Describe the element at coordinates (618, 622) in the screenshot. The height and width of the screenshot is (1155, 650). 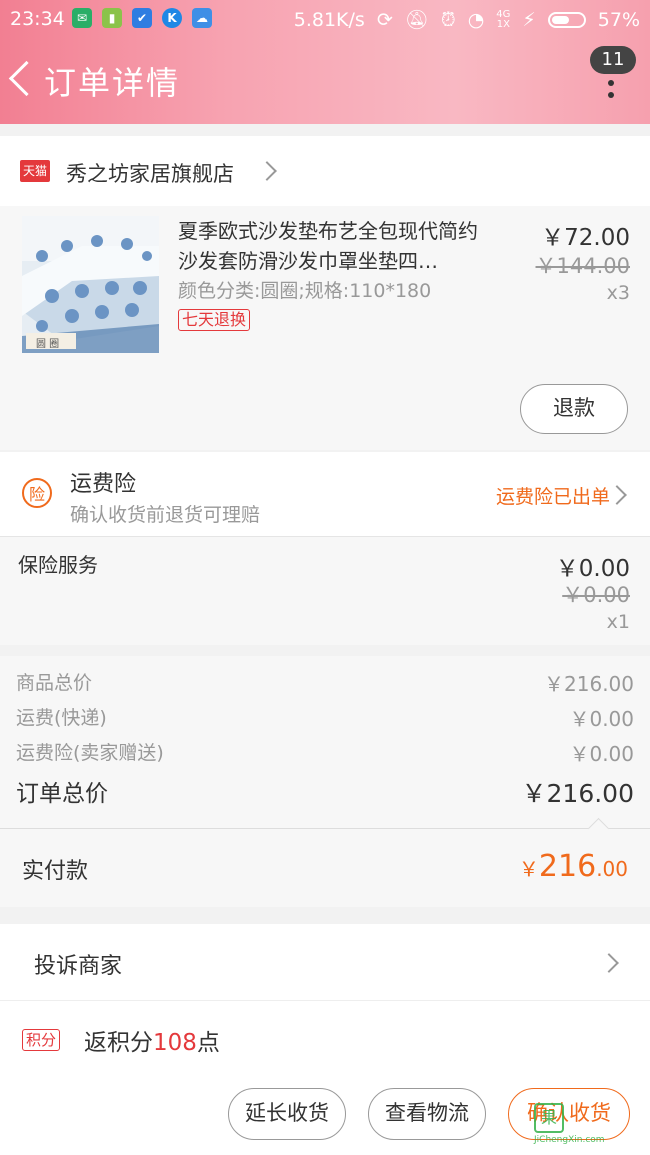
I see `service-quantity: x1` at that location.